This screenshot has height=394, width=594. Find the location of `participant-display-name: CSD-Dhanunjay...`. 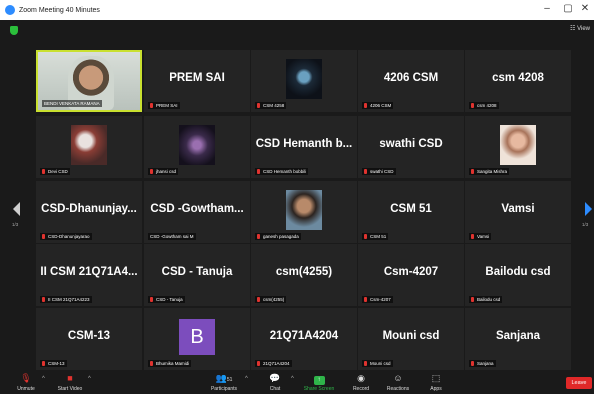

participant-display-name: CSD-Dhanunjay... is located at coordinates (89, 209).